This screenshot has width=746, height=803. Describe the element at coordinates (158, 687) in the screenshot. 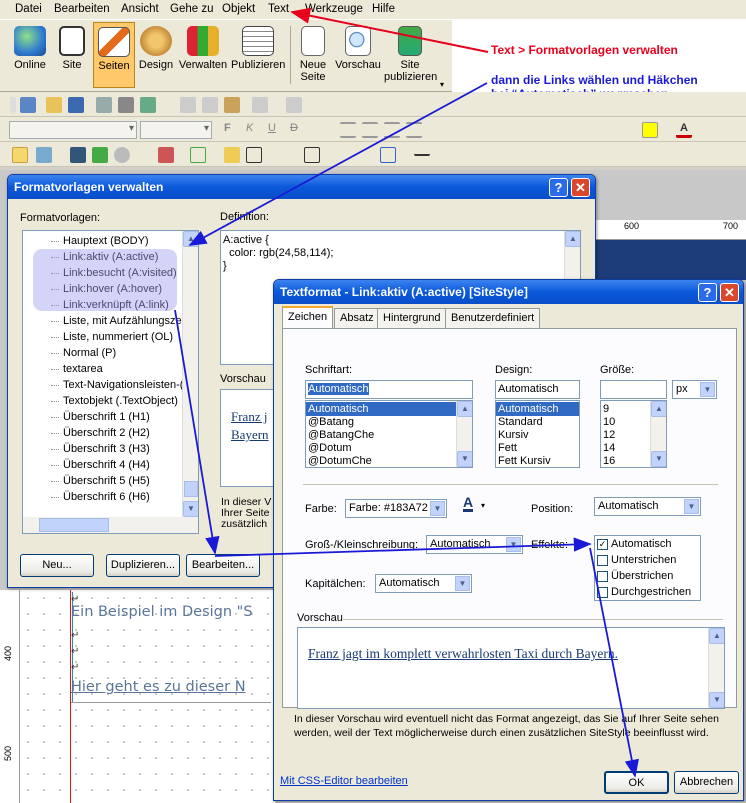

I see `editor-text-line2: Hier geht es zu dieser N` at that location.